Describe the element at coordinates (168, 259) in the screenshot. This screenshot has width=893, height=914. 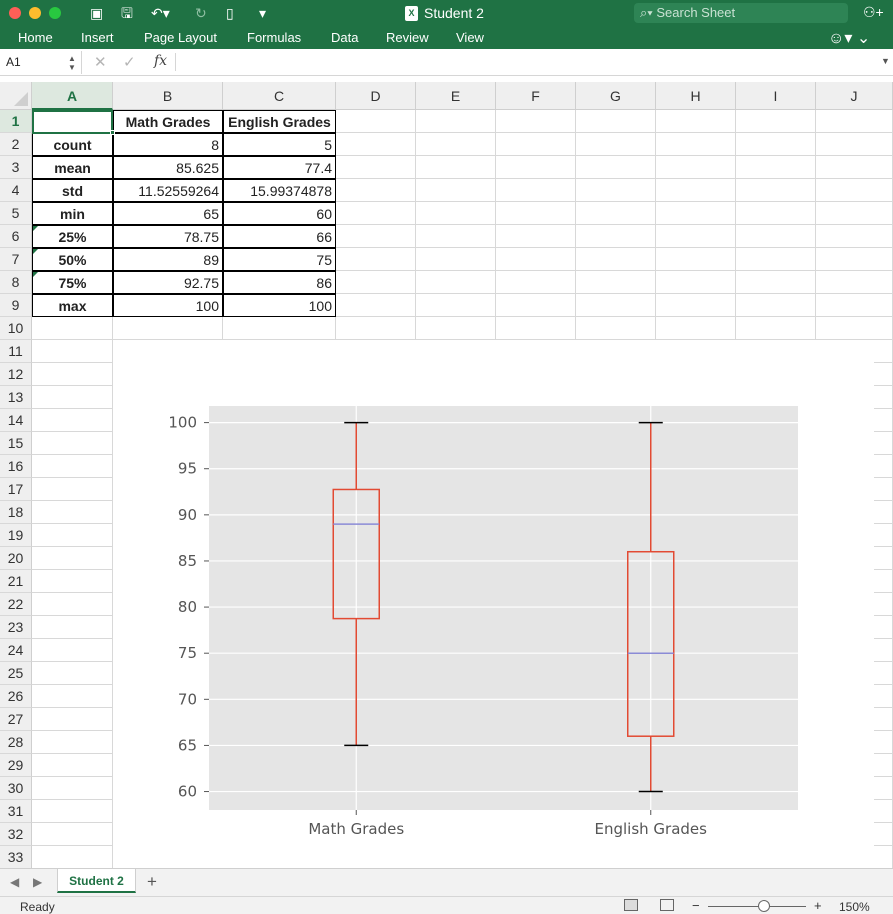
I see `cell-b7: 89` at that location.